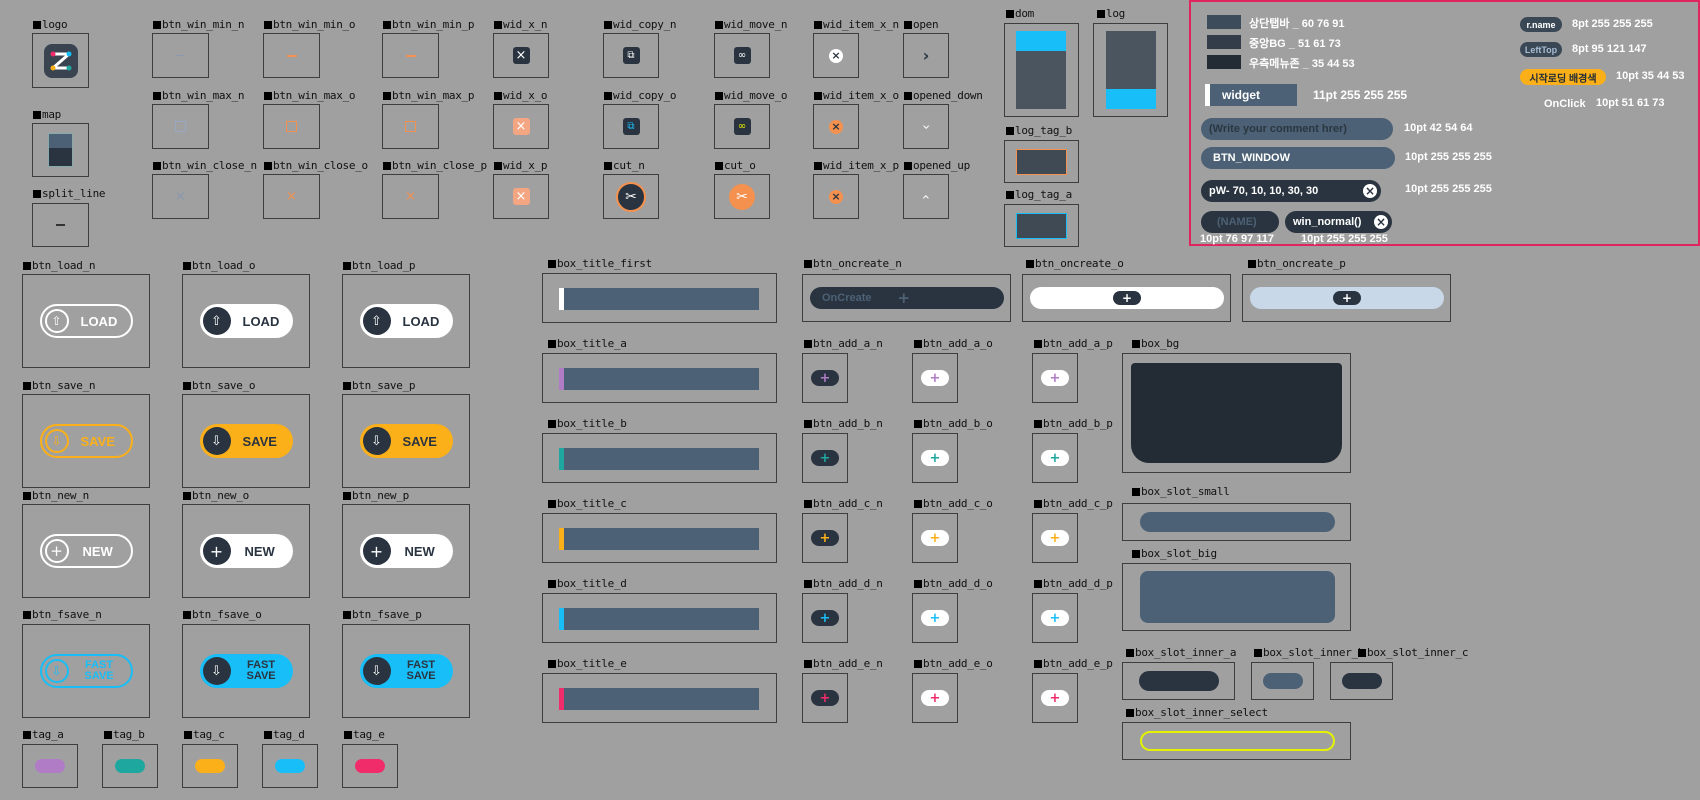  Describe the element at coordinates (521, 196) in the screenshot. I see `wid-x-p: ×` at that location.